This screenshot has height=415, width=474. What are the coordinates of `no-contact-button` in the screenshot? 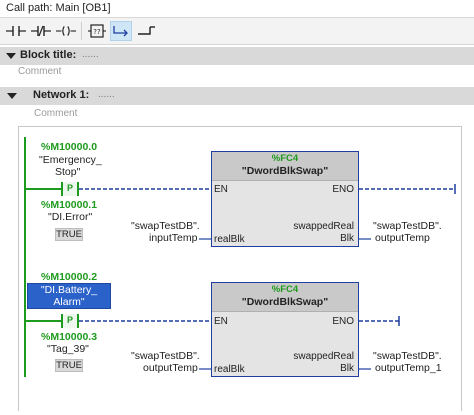 It's located at (16, 31).